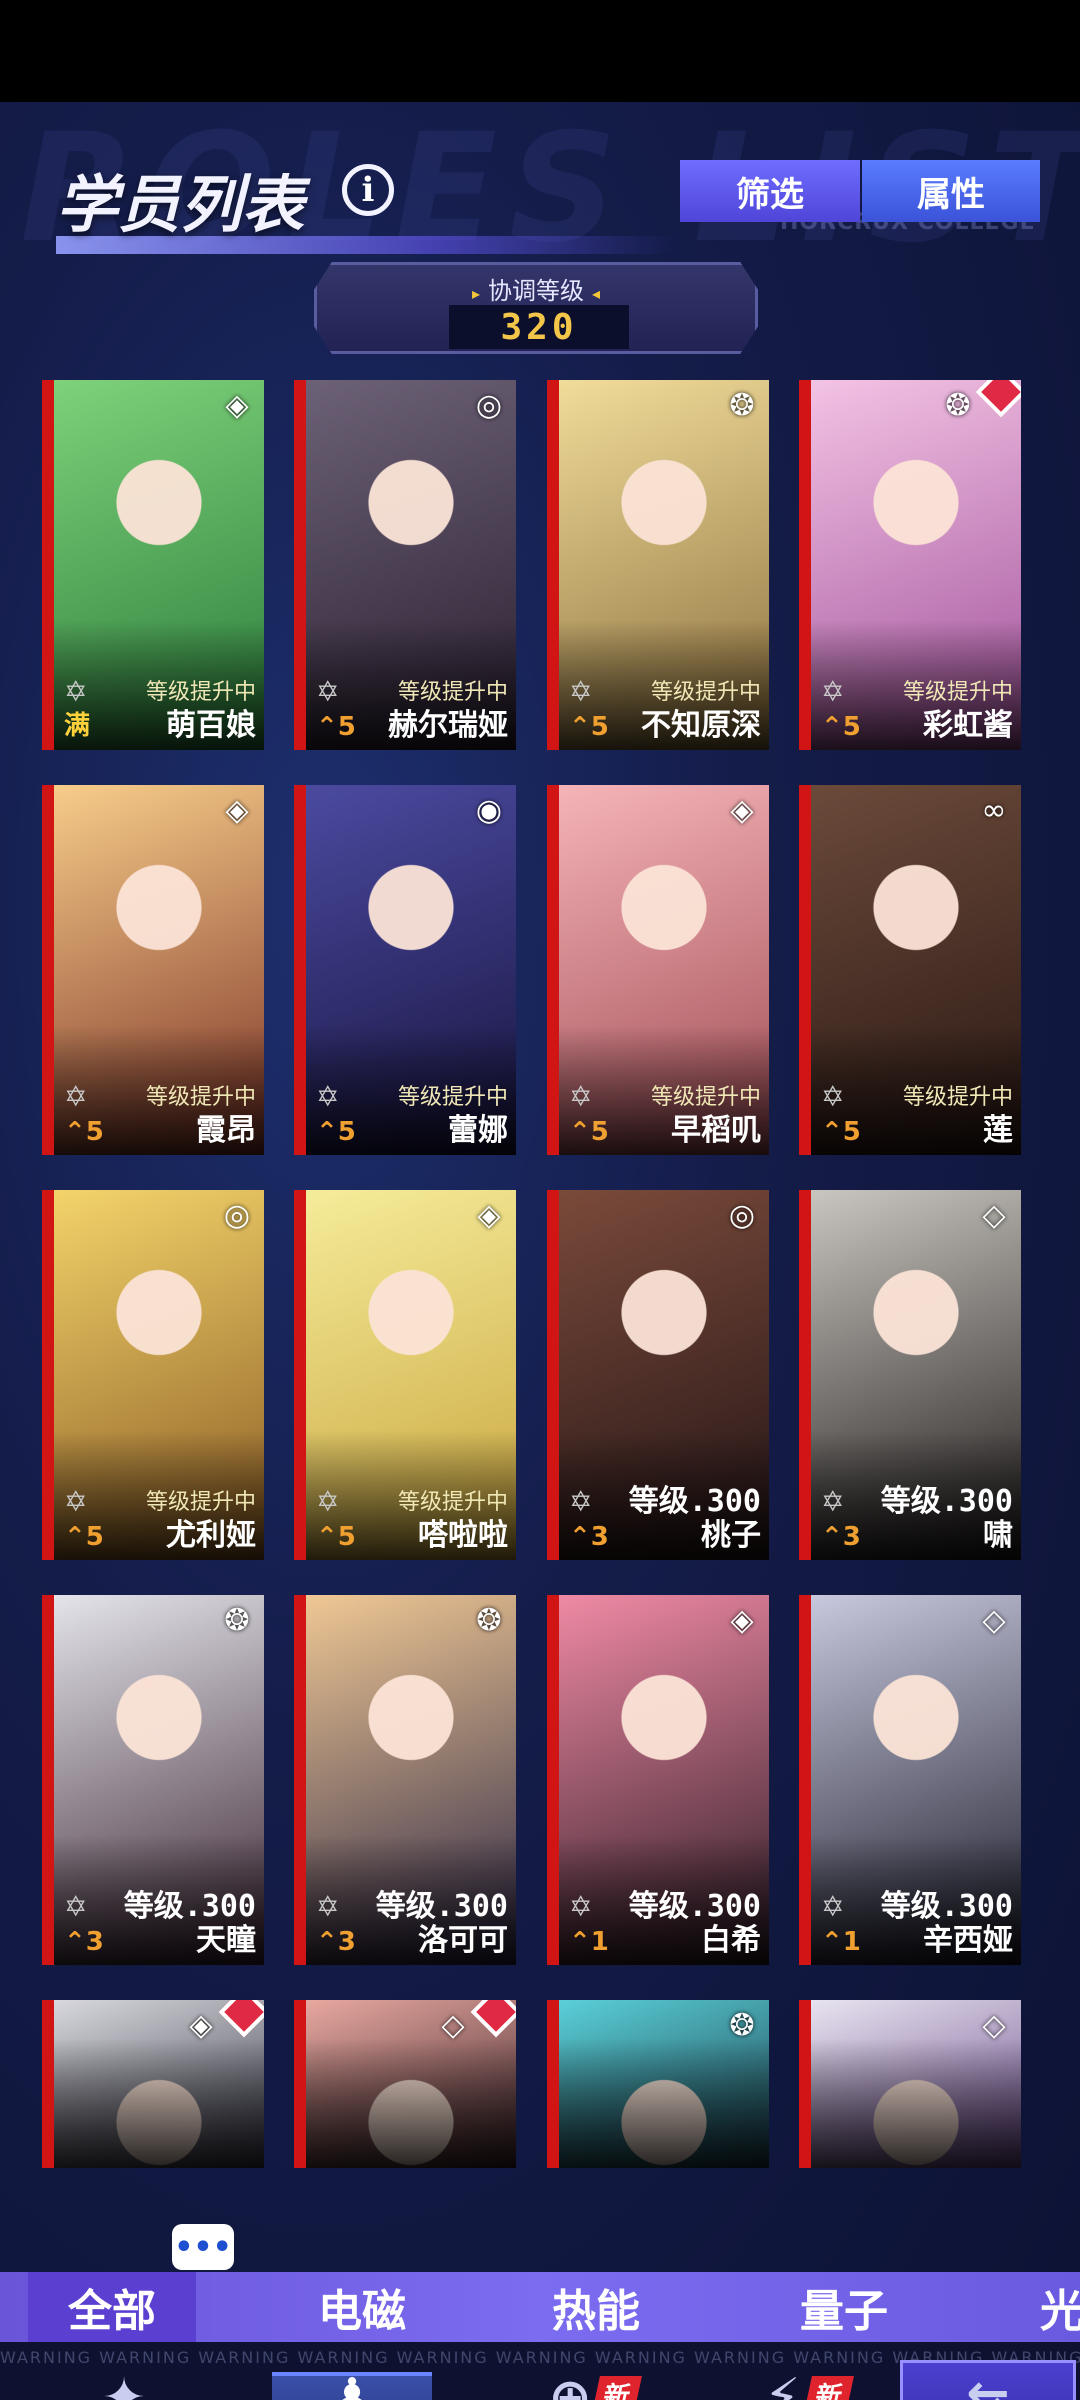  Describe the element at coordinates (539, 327) in the screenshot. I see `coordination-level-value-box: 320` at that location.